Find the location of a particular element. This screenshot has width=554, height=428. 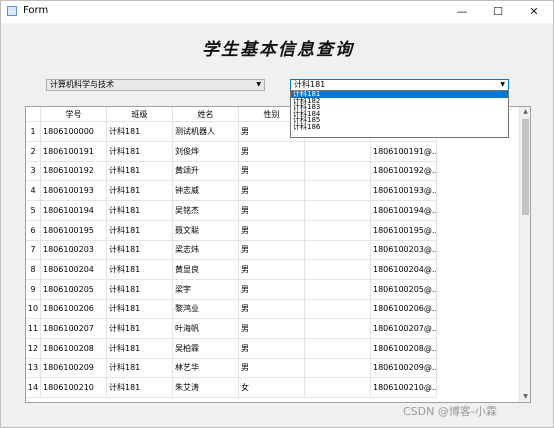

table-cell: 1806100000 is located at coordinates (74, 132).